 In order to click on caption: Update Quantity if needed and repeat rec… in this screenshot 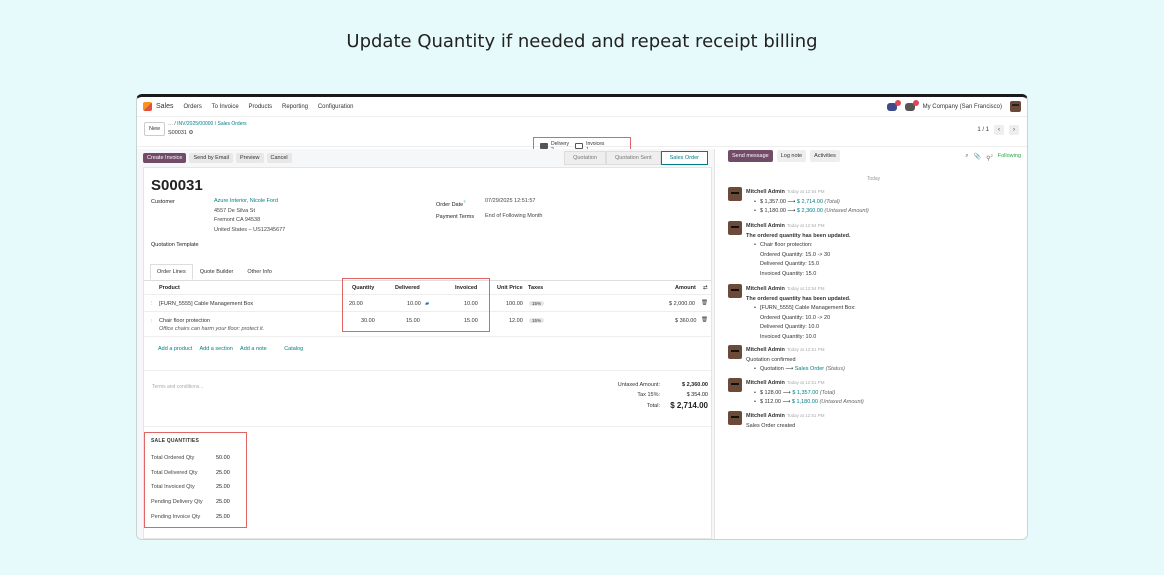, I will do `click(582, 41)`.